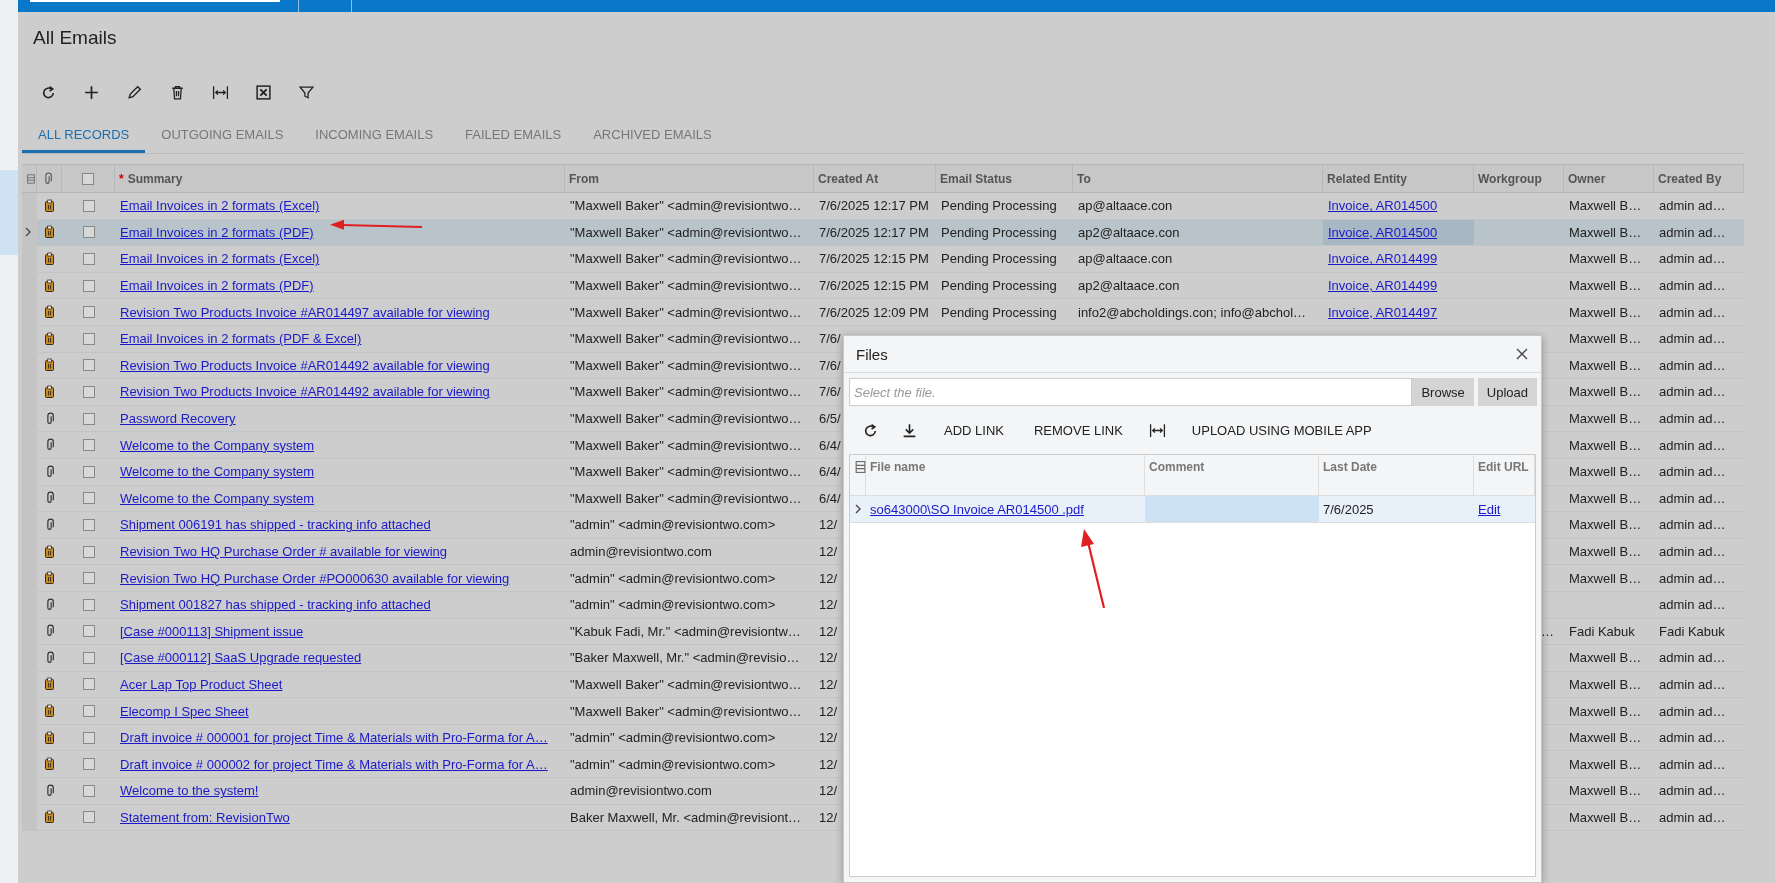 Image resolution: width=1775 pixels, height=883 pixels. What do you see at coordinates (305, 312) in the screenshot?
I see `email-summary-link: Revision Two Products Invoice #AR014497 available for viewing` at bounding box center [305, 312].